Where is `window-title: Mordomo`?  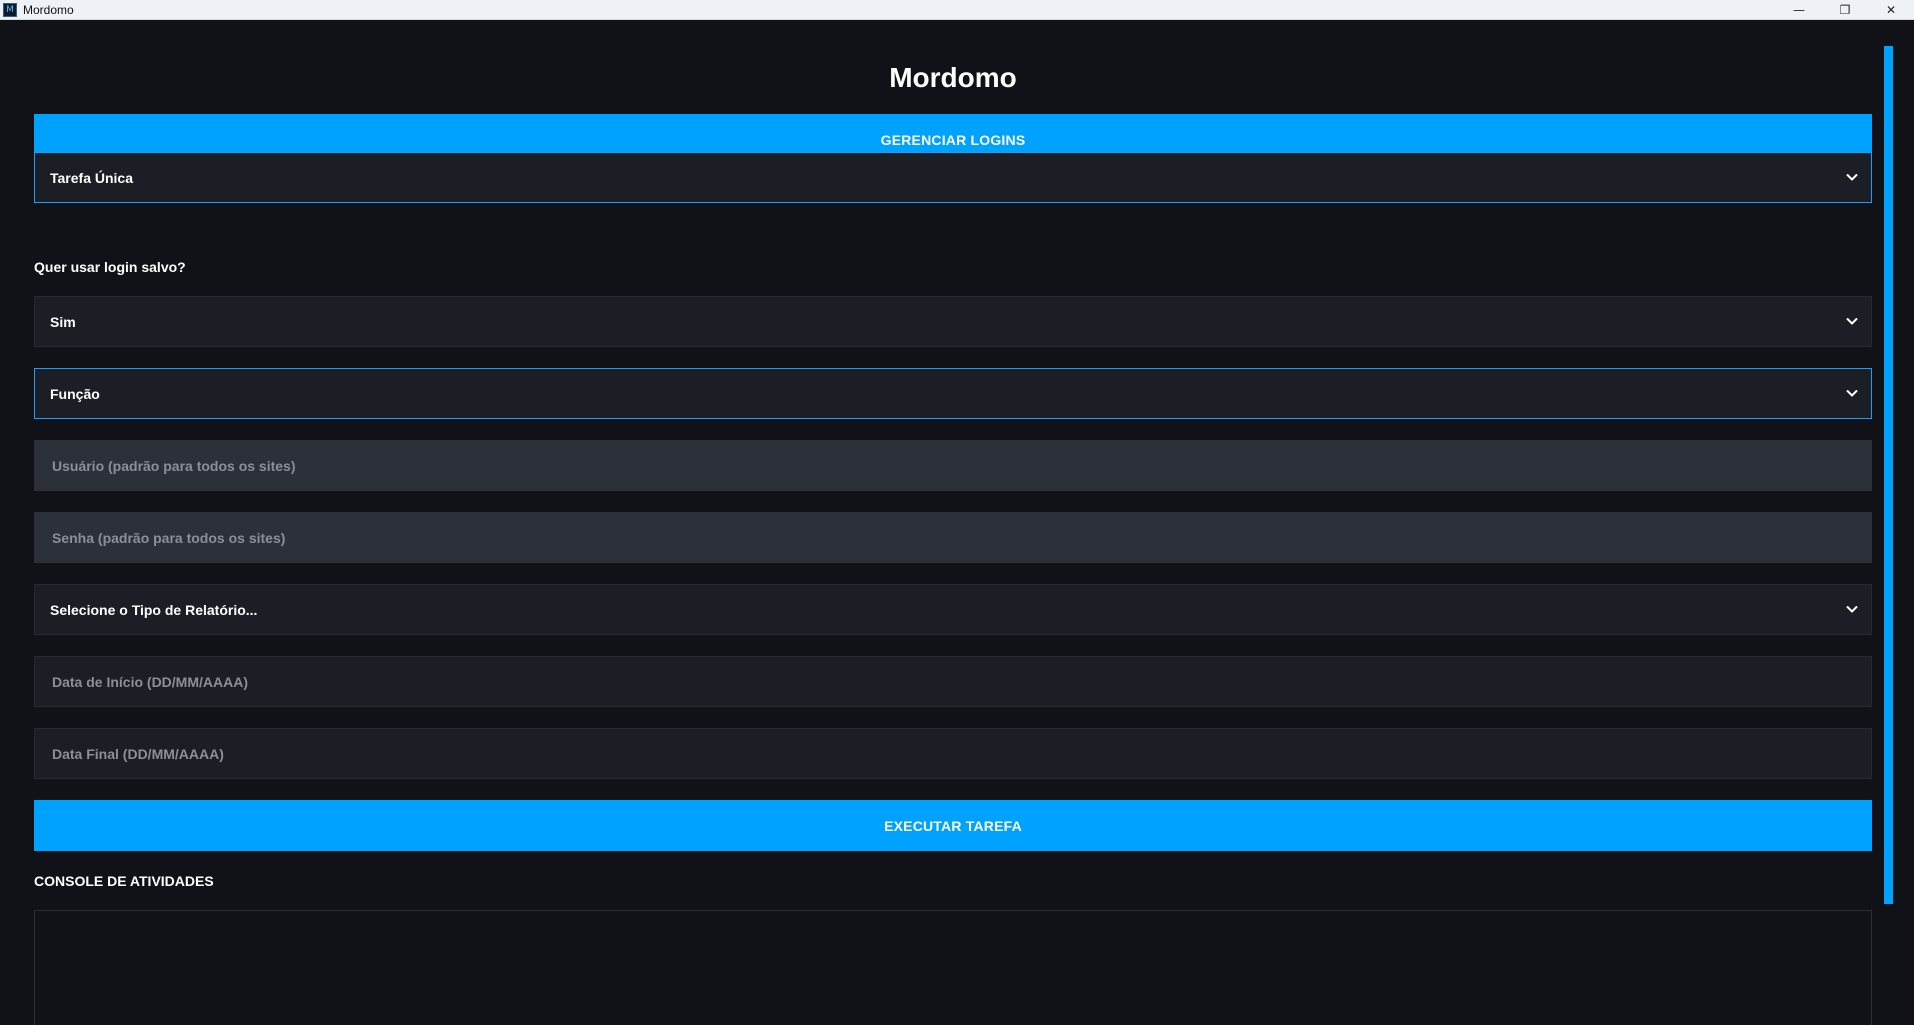
window-title: Mordomo is located at coordinates (48, 9).